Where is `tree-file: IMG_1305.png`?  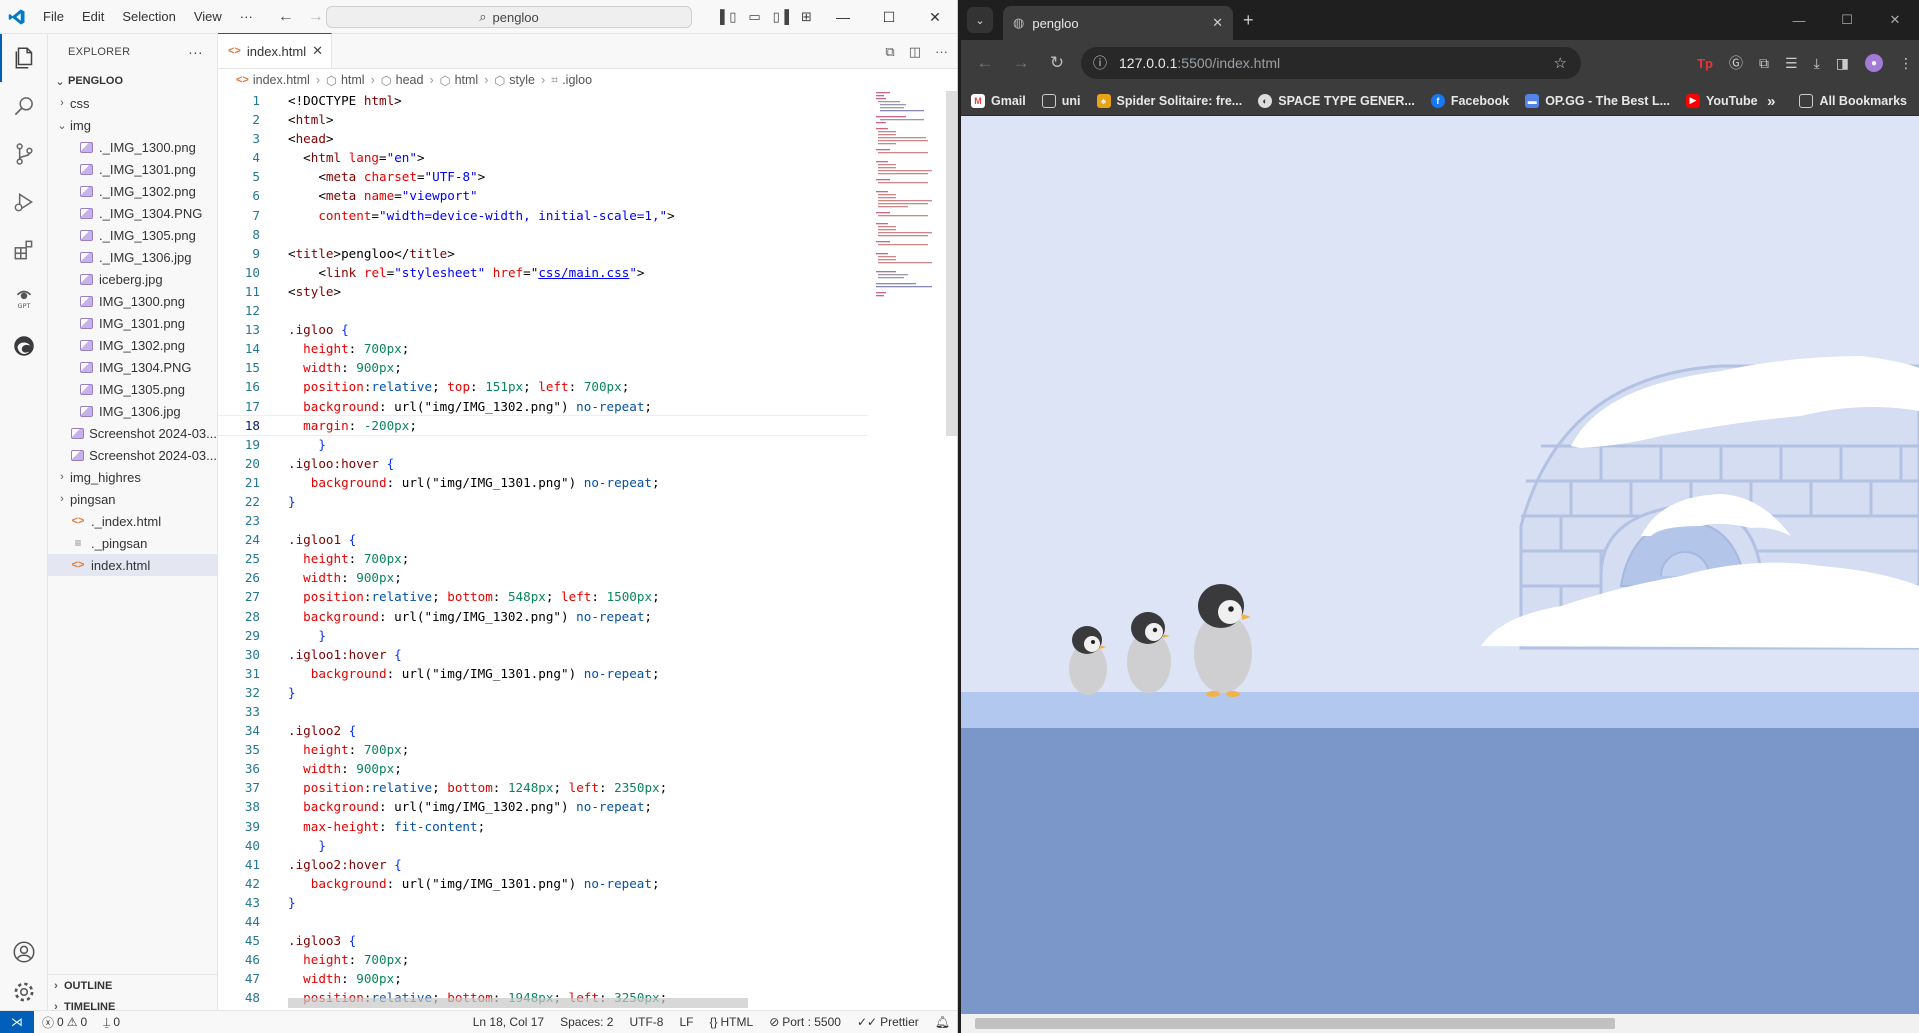
tree-file: IMG_1305.png is located at coordinates (132, 389).